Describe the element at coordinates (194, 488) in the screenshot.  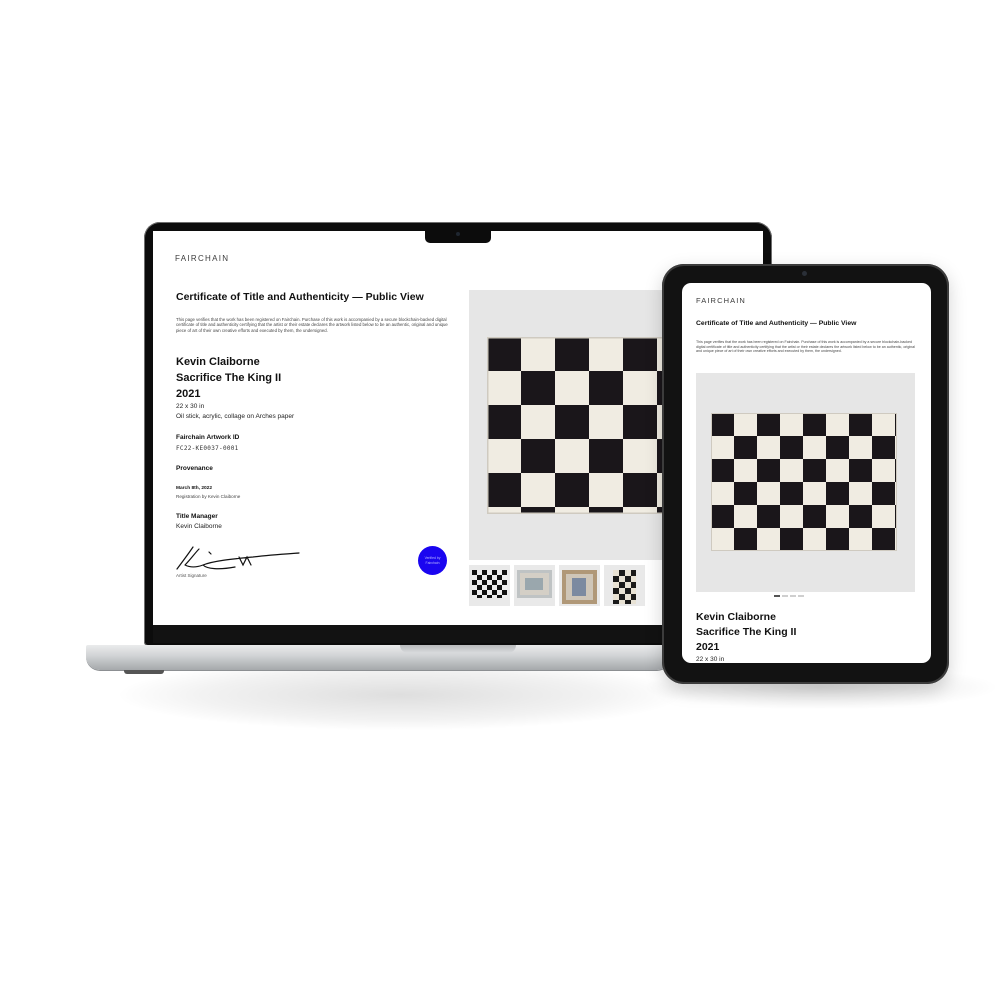
I see `provenance-date: March 8th, 2022` at that location.